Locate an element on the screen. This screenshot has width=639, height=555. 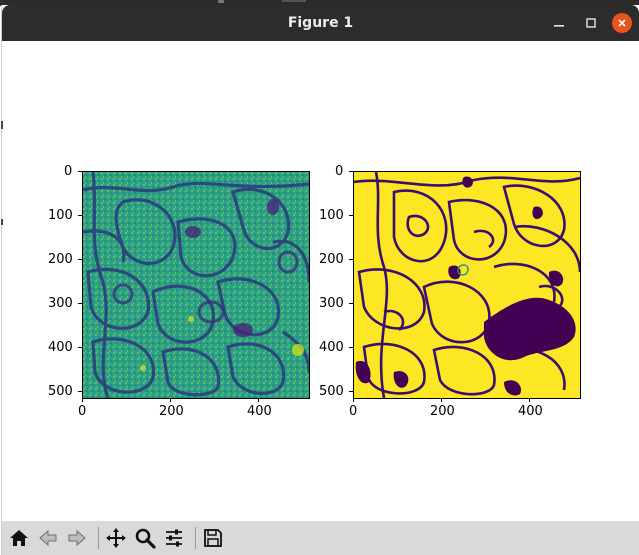
configure-subplots-icon is located at coordinates (174, 538).